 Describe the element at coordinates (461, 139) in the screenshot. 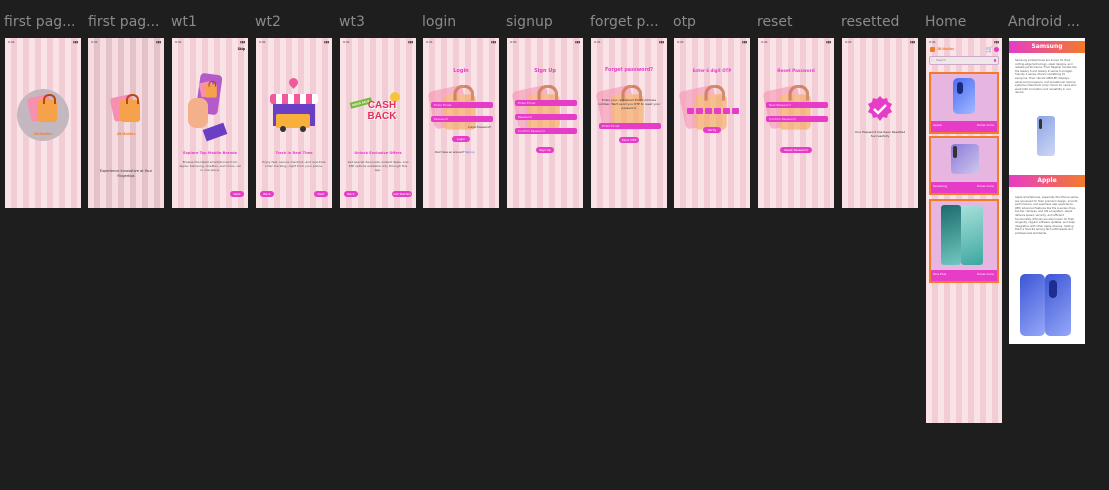

I see `login-button: Login` at that location.